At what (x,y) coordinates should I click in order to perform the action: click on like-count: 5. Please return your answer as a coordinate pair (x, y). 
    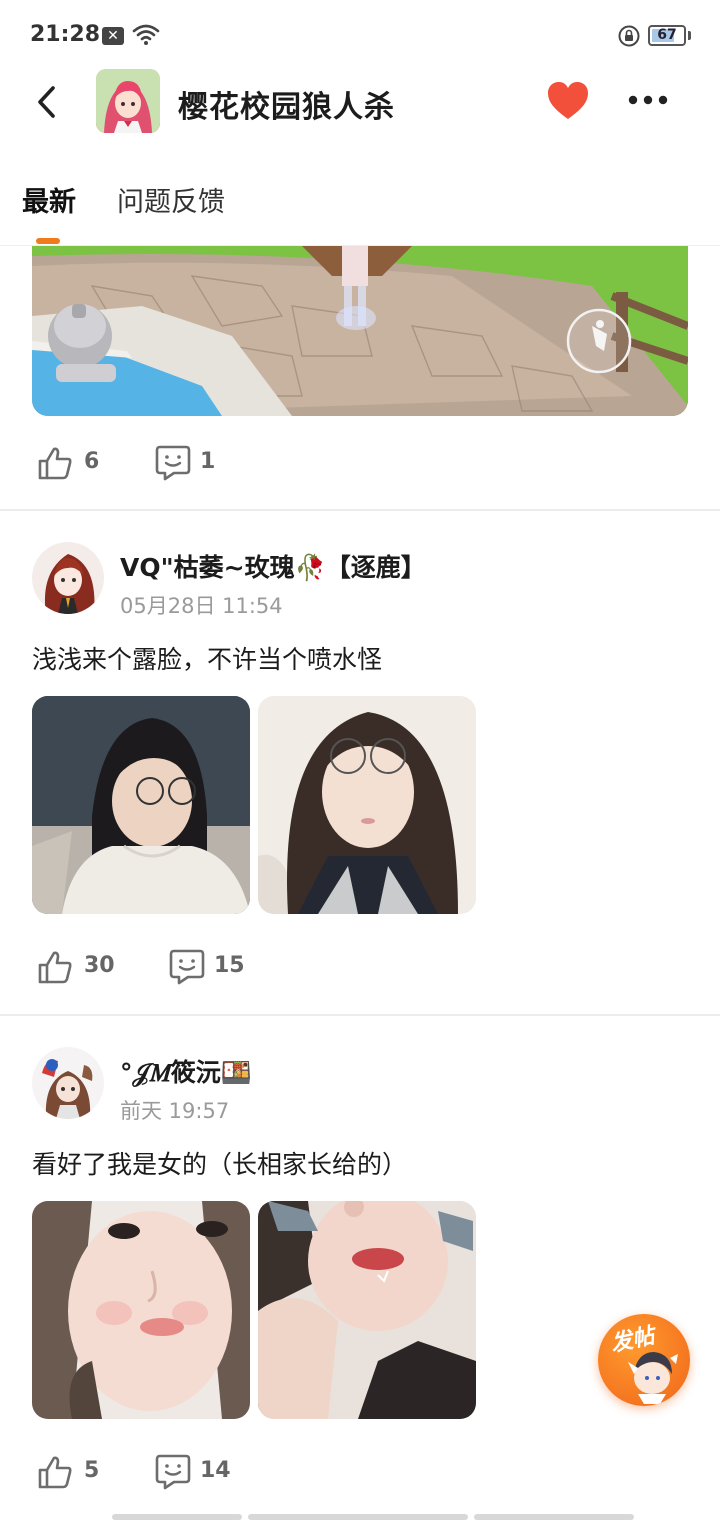
    Looking at the image, I should click on (92, 1470).